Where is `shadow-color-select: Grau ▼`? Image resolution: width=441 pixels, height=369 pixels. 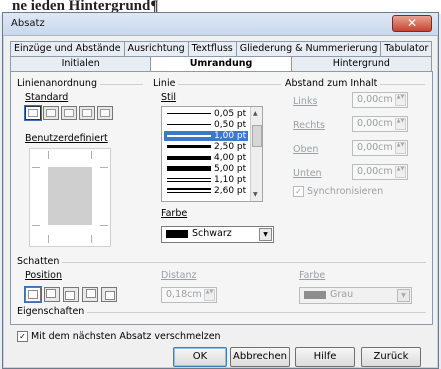 shadow-color-select: Grau ▼ is located at coordinates (355, 295).